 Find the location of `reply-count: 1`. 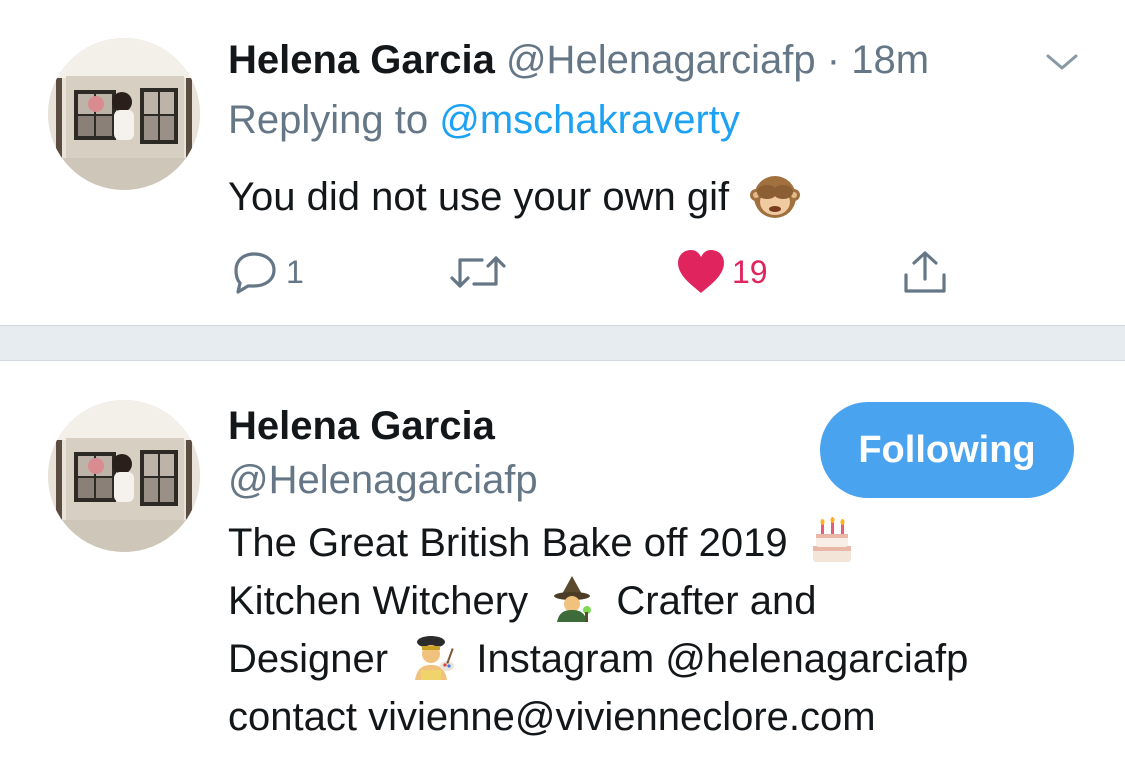

reply-count: 1 is located at coordinates (295, 271).